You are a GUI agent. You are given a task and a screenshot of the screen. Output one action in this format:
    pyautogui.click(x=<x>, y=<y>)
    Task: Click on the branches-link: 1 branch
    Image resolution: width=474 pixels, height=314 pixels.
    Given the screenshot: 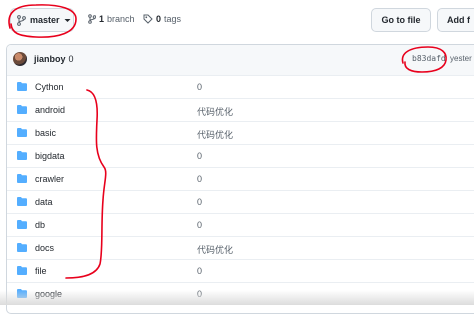 What is the action you would take?
    pyautogui.click(x=111, y=19)
    